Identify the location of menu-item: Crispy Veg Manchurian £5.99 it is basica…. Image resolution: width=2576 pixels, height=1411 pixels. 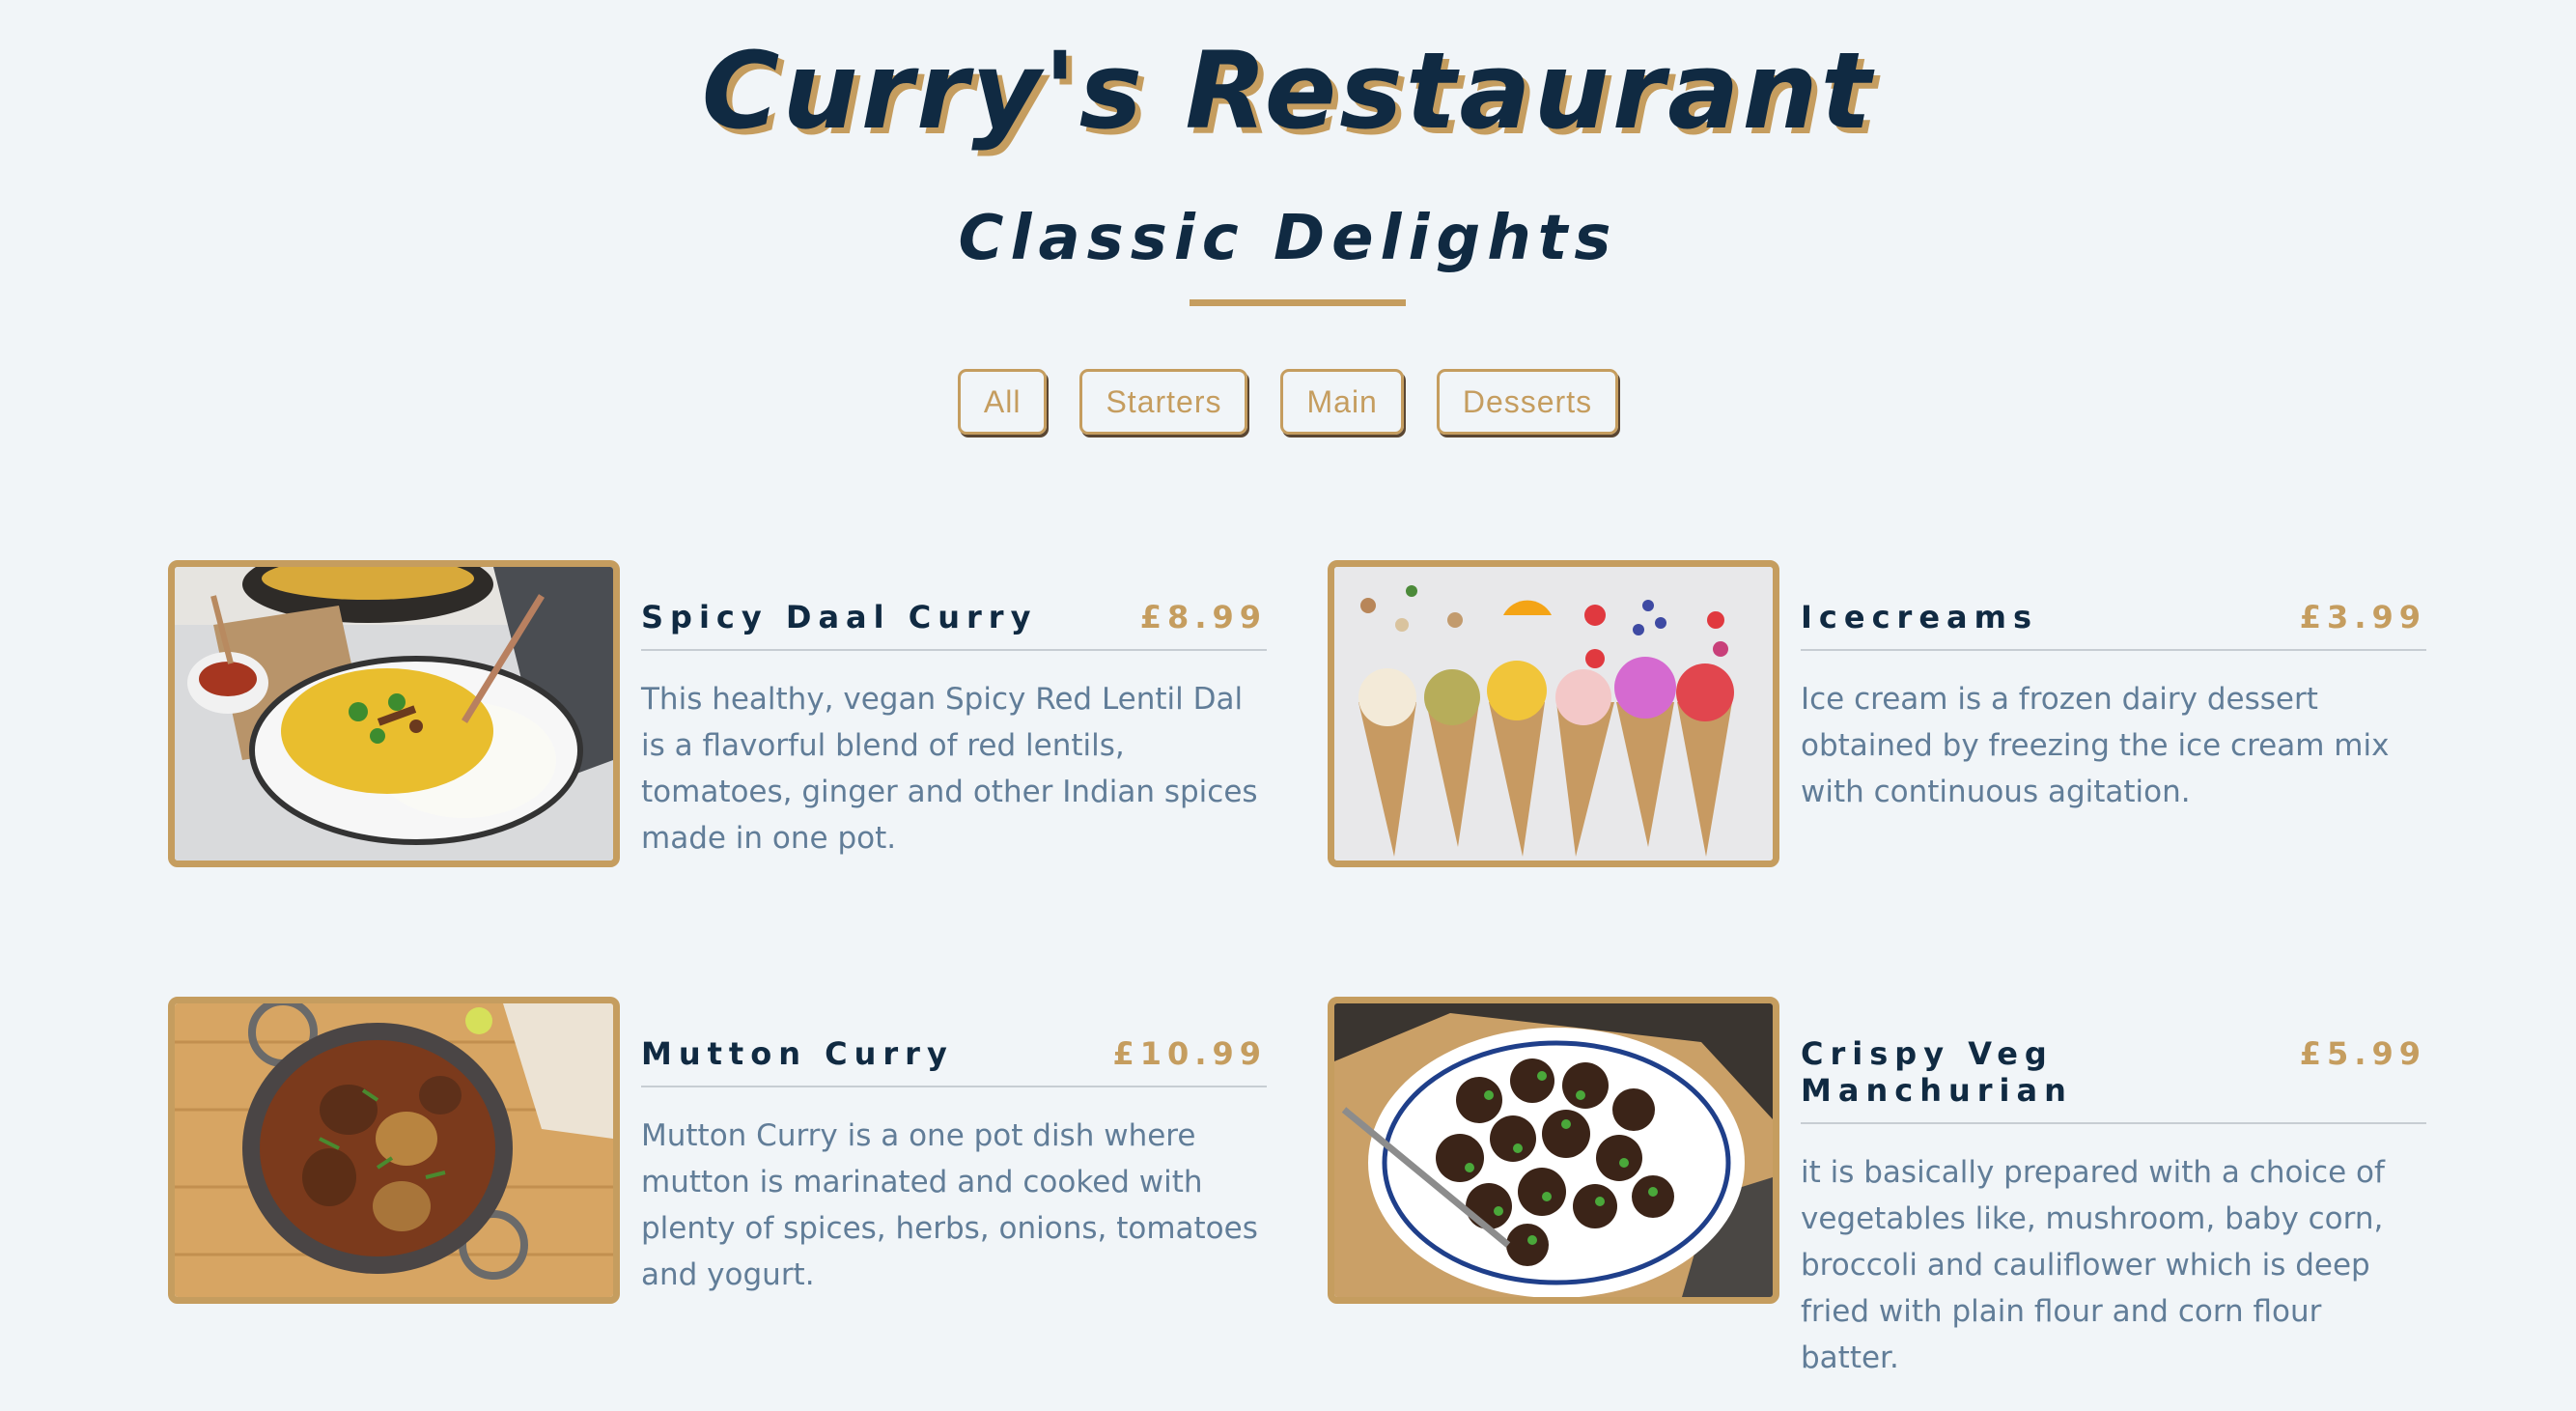
(1895, 1186).